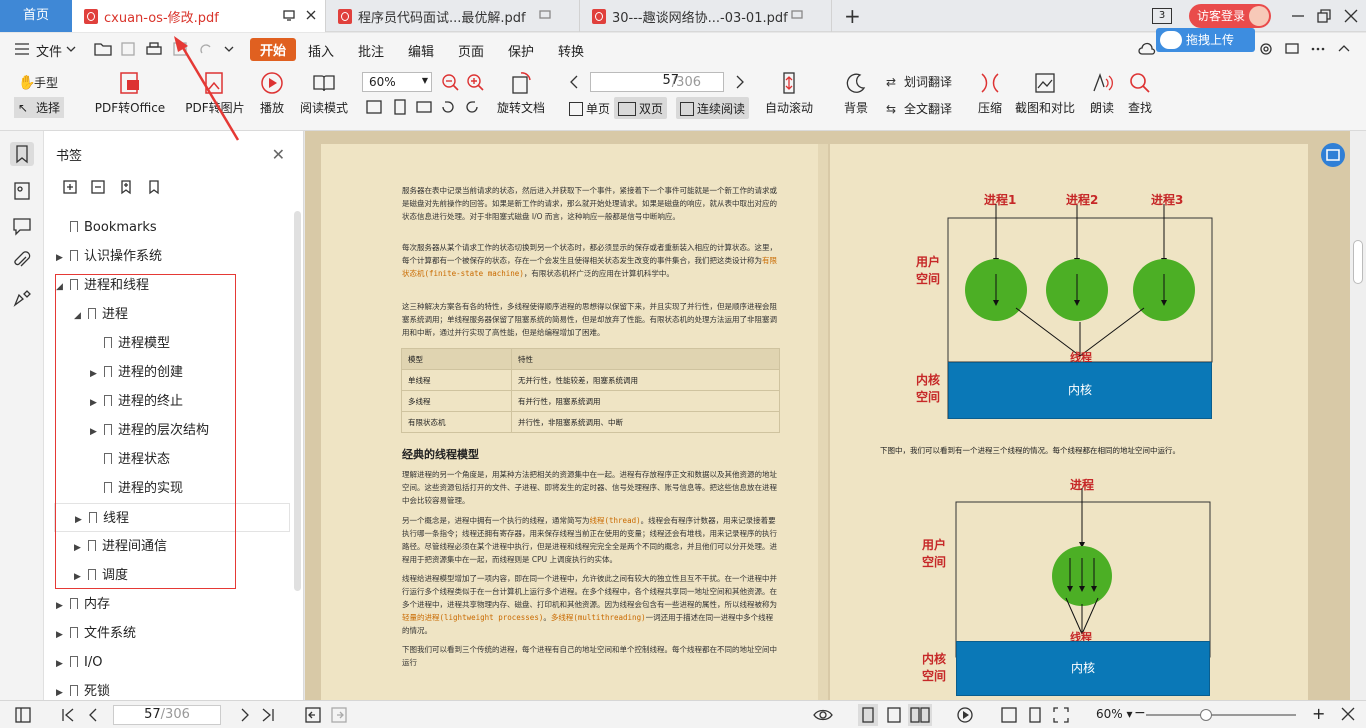 The width and height of the screenshot is (1366, 728). Describe the element at coordinates (1114, 714) in the screenshot. I see `status-zoom: 60% ▾` at that location.